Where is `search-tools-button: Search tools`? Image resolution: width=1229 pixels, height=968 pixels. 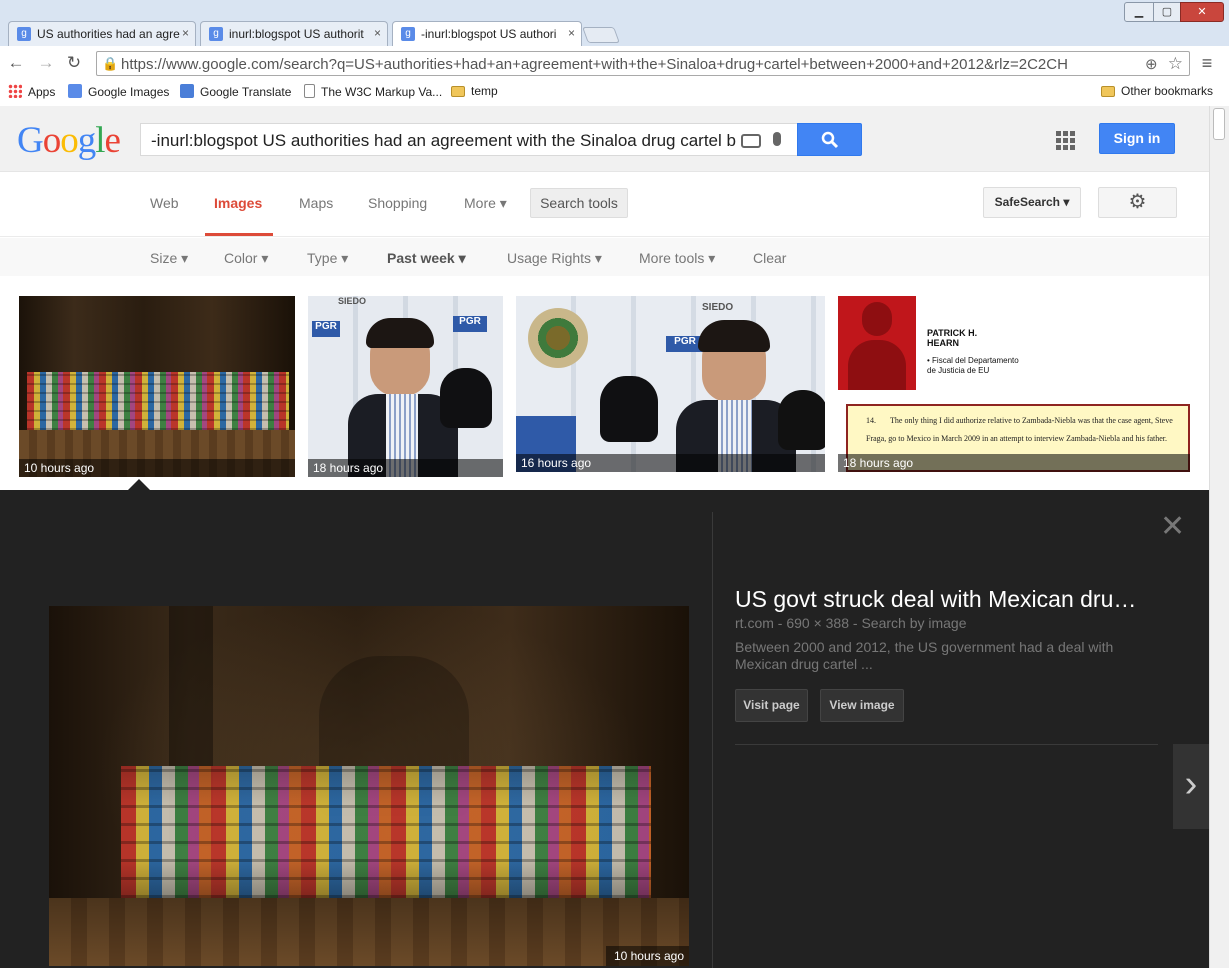 search-tools-button: Search tools is located at coordinates (579, 203).